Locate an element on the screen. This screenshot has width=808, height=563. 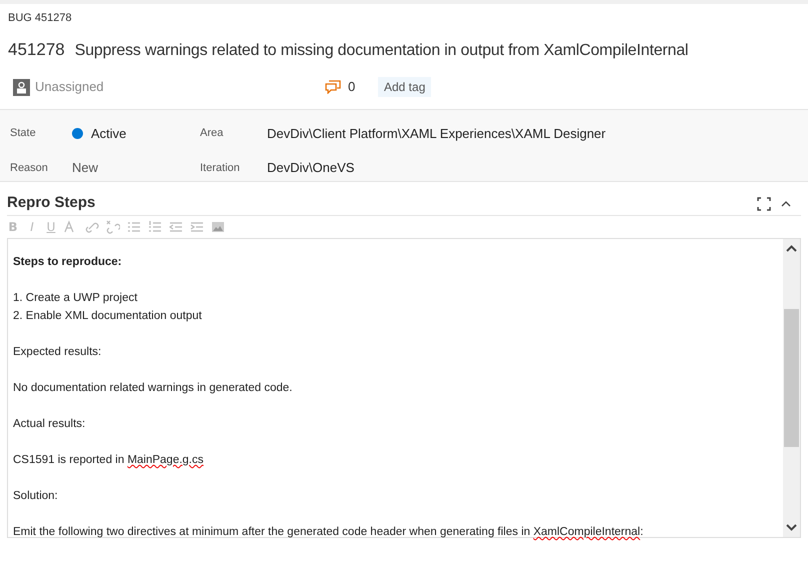
comment-count: 0 is located at coordinates (352, 87).